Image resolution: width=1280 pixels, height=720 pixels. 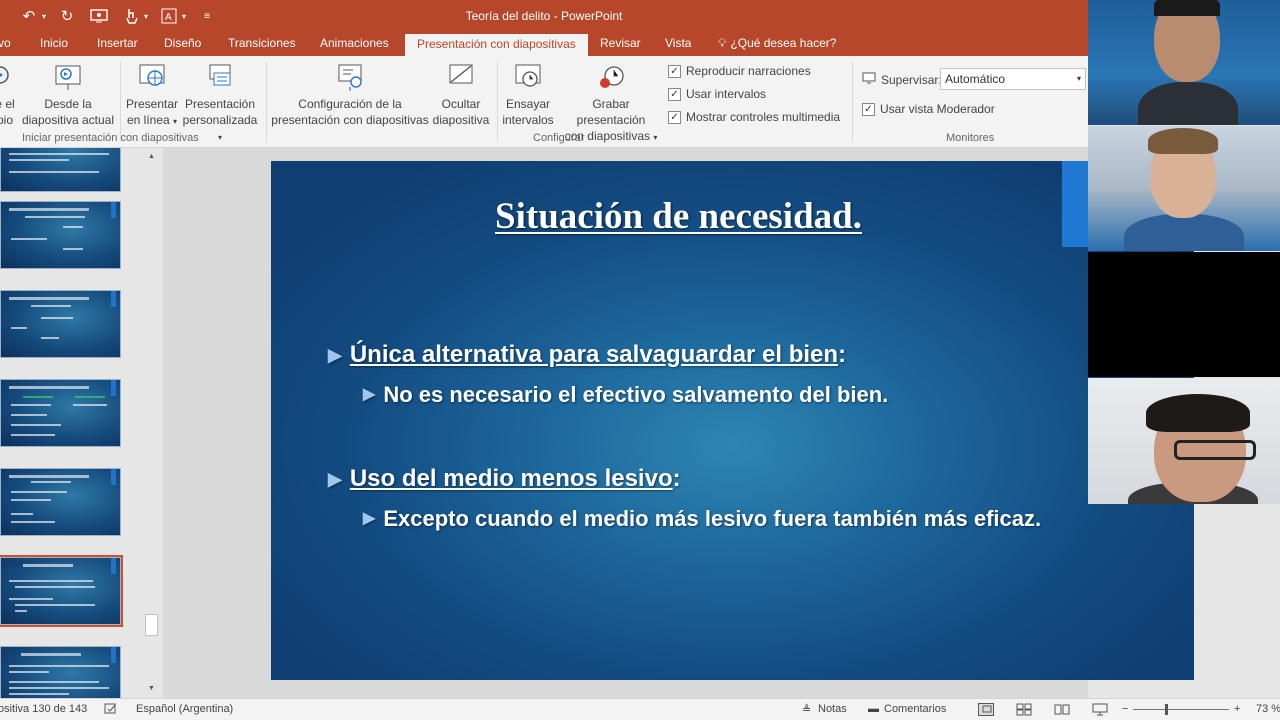 I want to click on thumbnail-scrollbar: ▲ ▼, so click(x=151, y=423).